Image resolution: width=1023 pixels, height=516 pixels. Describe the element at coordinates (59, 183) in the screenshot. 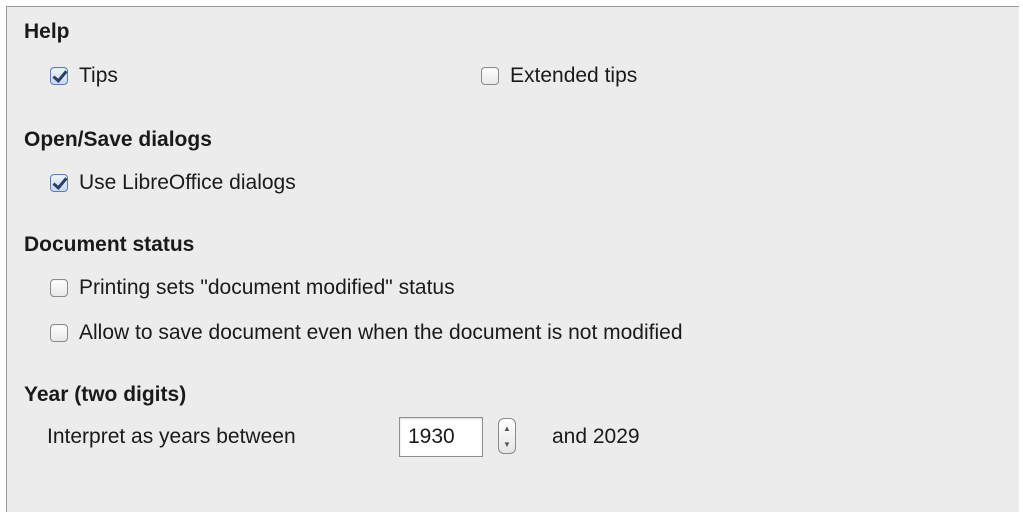

I see `use-libreoffice-dialogs-checkbox-box` at that location.